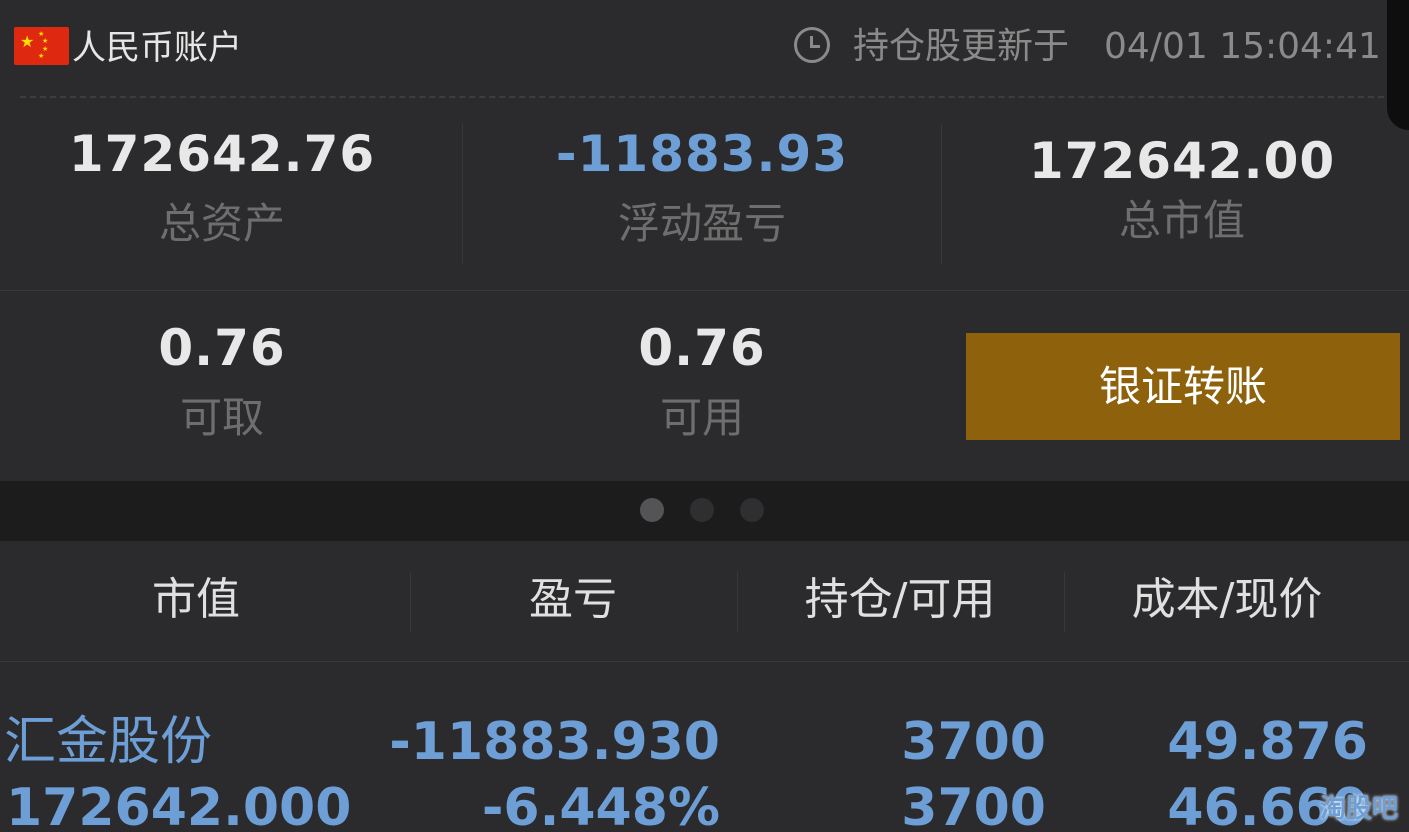 This screenshot has height=832, width=1409. I want to click on summary-divider, so click(704, 290).